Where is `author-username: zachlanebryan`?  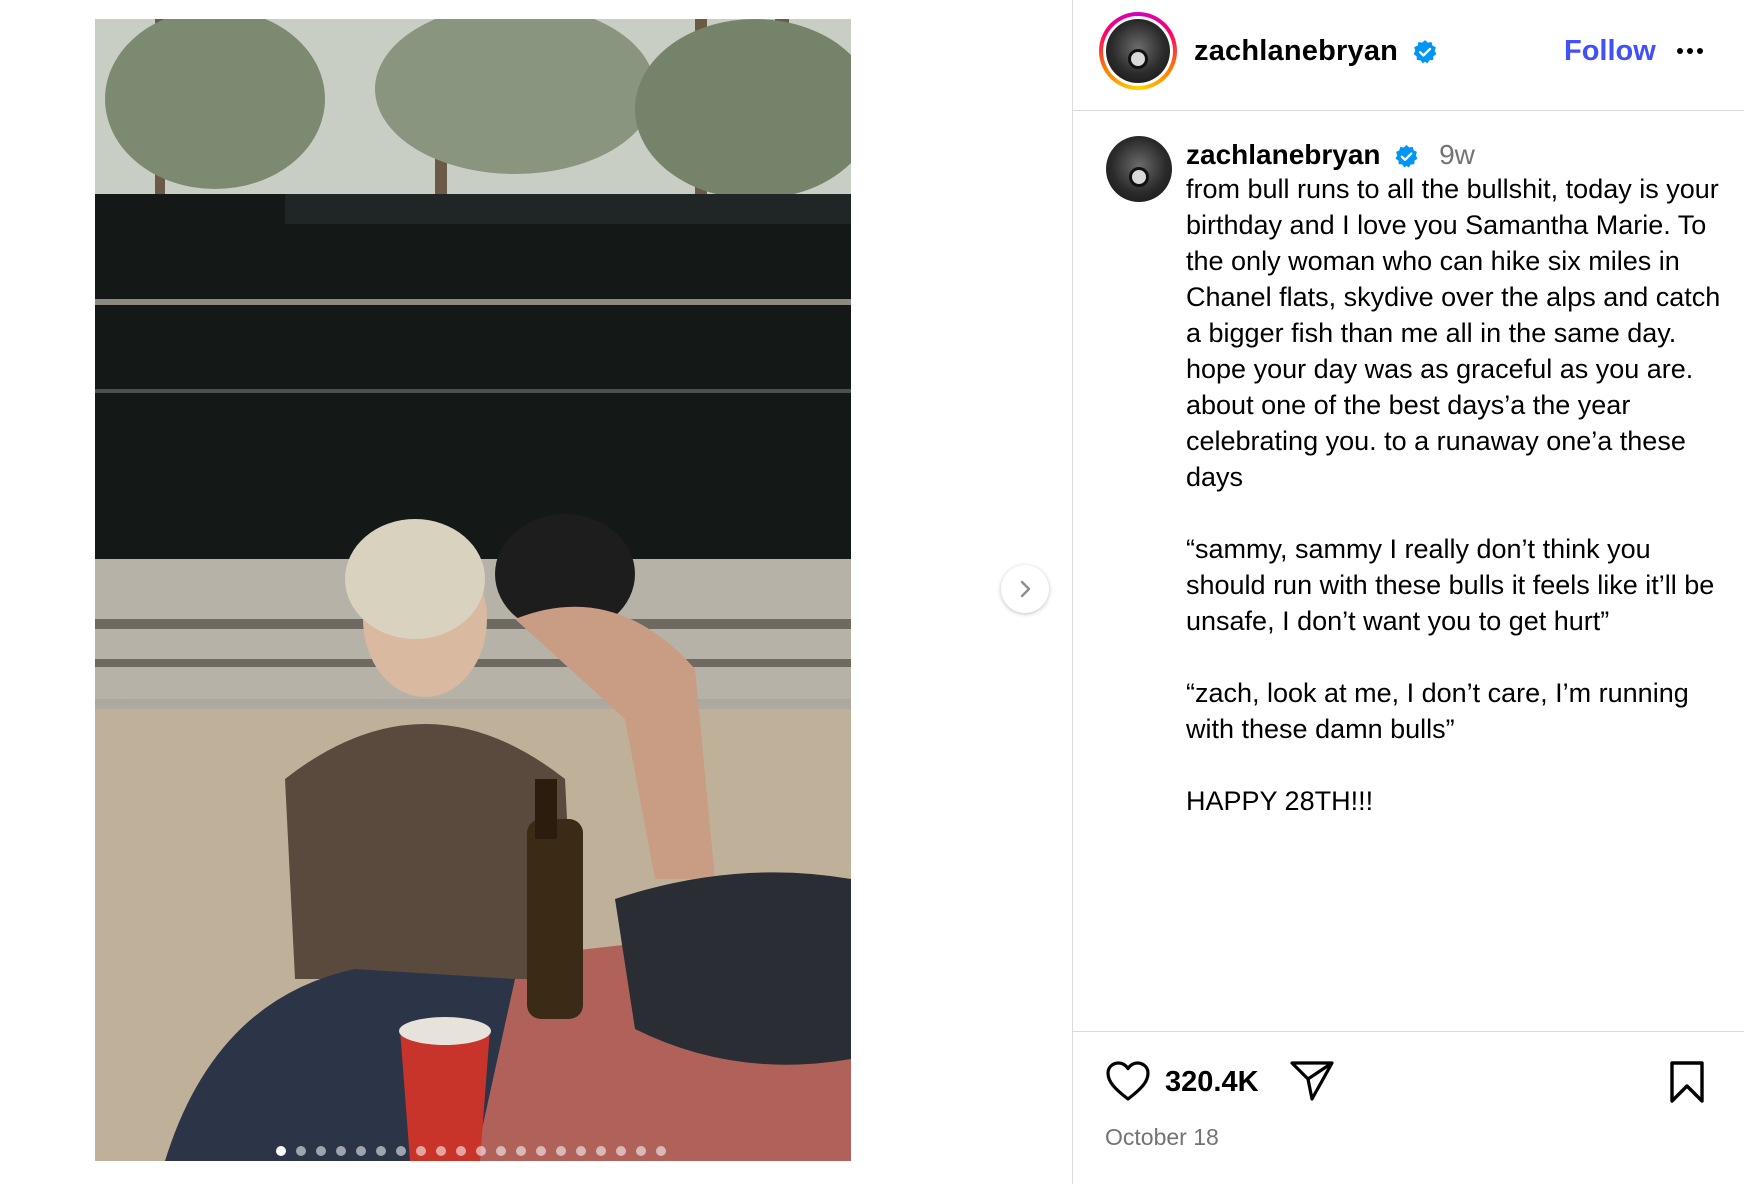 author-username: zachlanebryan is located at coordinates (1316, 51).